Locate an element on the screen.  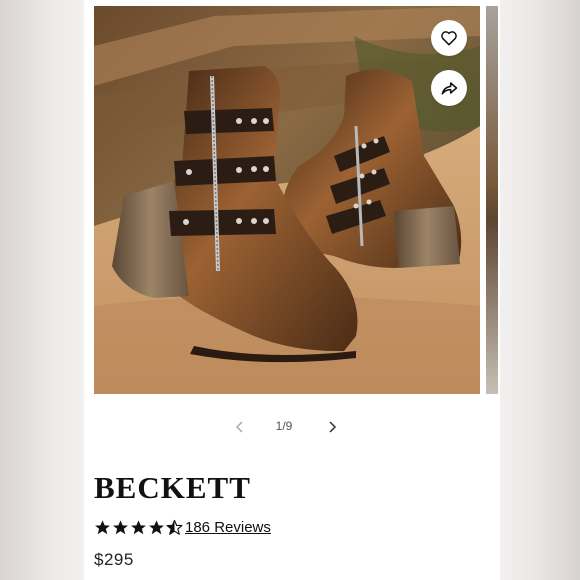
share-icon is located at coordinates (449, 88).